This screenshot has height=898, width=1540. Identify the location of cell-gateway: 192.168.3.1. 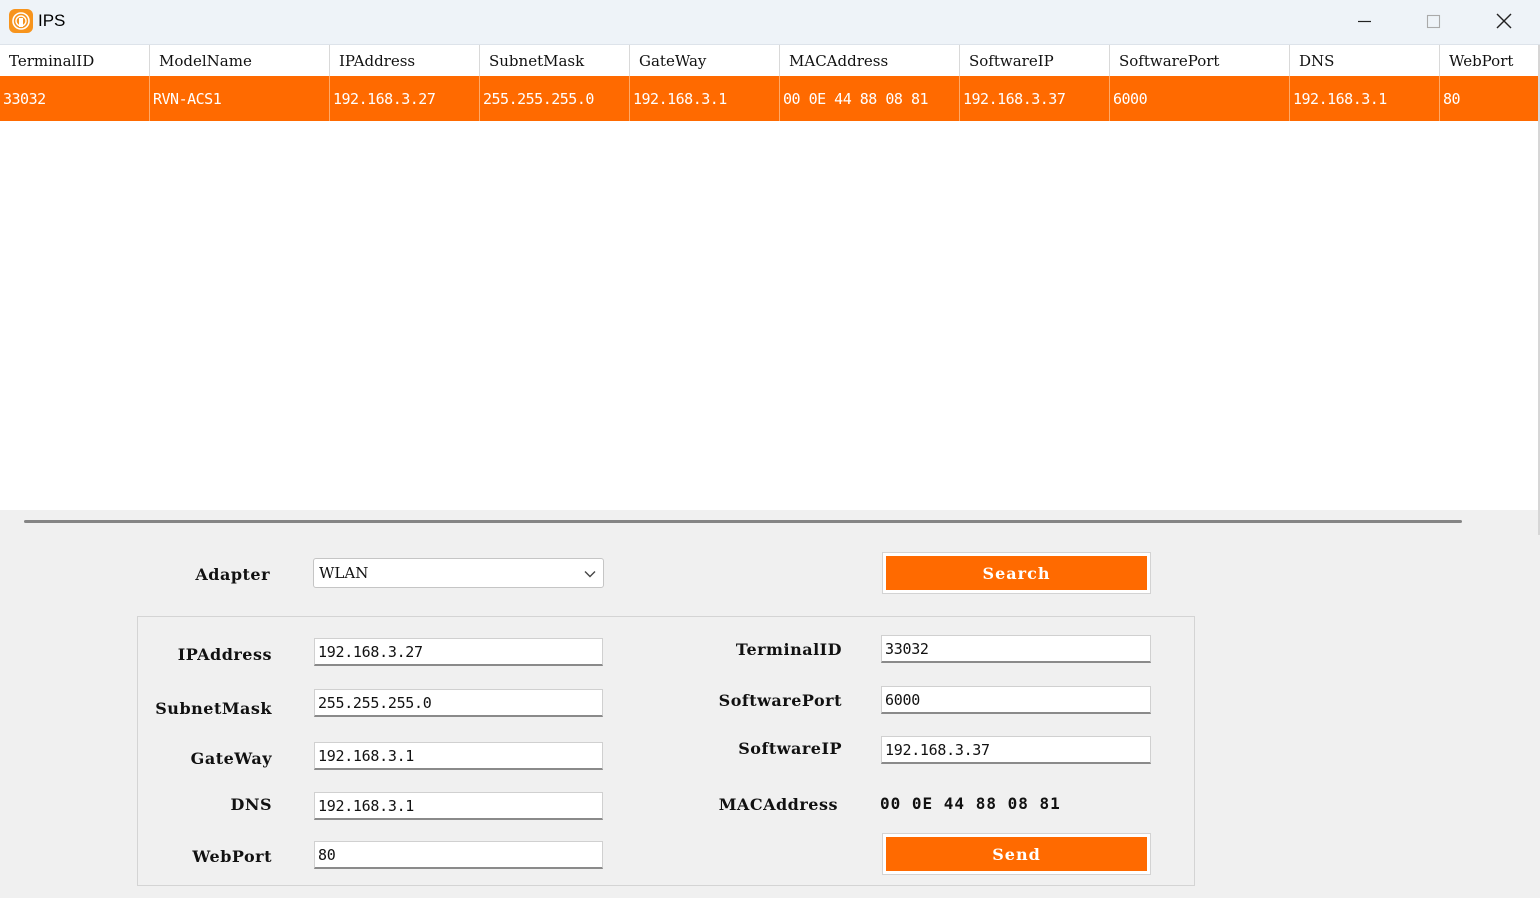
(705, 98).